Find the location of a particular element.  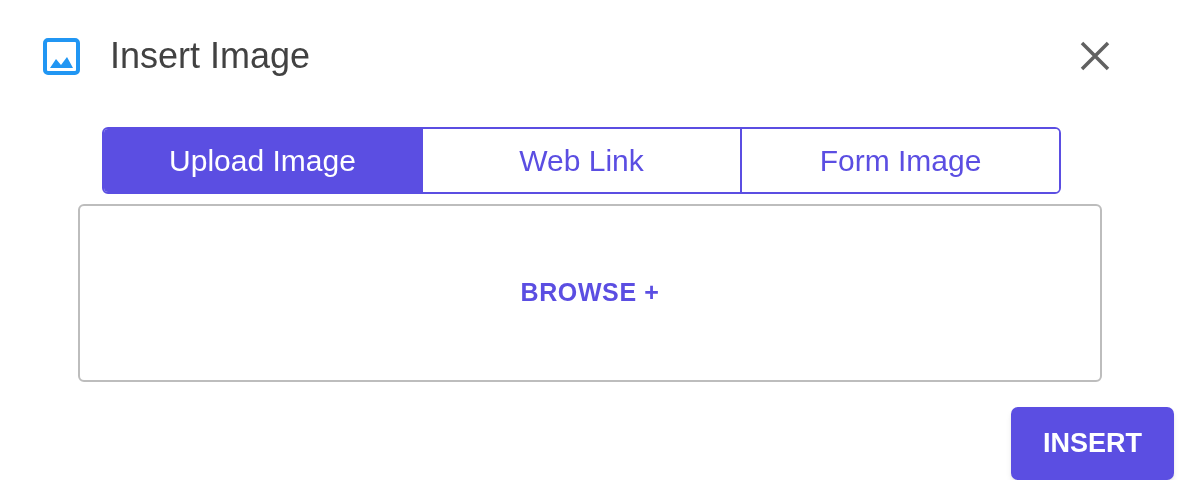

dialog-title: Insert Image is located at coordinates (210, 56).